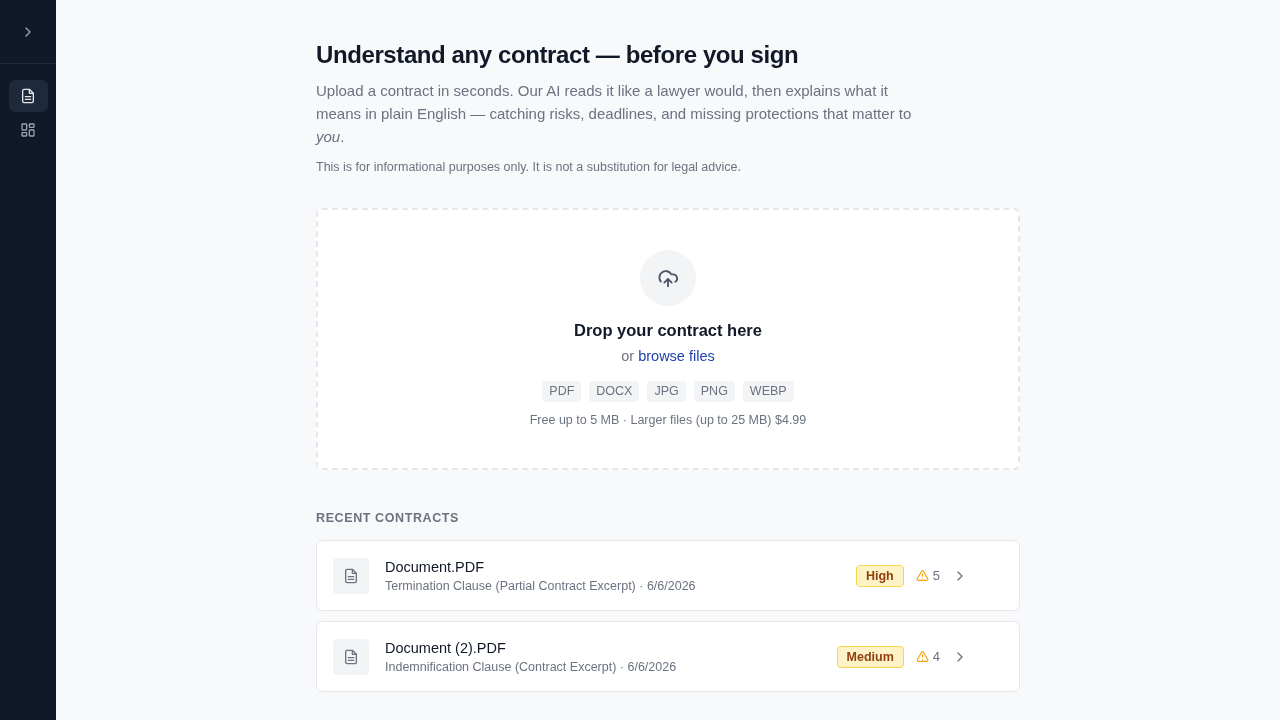 The image size is (1280, 720). What do you see at coordinates (614, 114) in the screenshot?
I see `intro-paragraph: Upload a contract in seconds. Our AI reads it like a lawyer would, then explains what it means in plain English — catching risks, deadlines, and missing protections that matter to you.` at bounding box center [614, 114].